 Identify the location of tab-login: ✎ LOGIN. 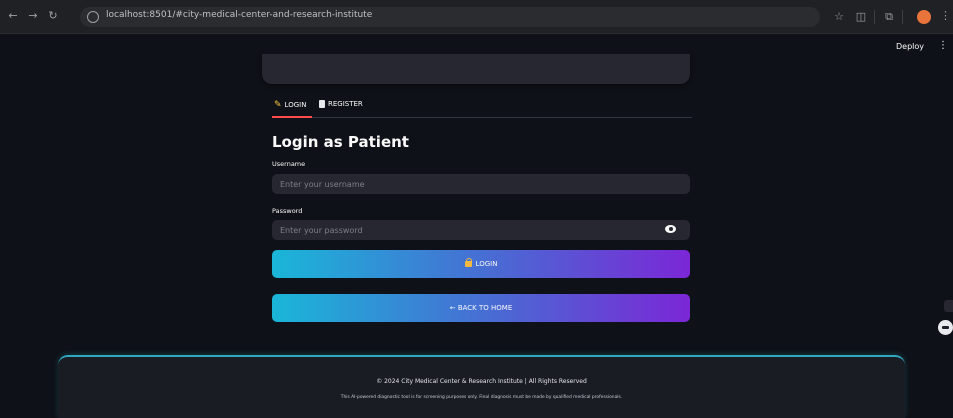
(290, 105).